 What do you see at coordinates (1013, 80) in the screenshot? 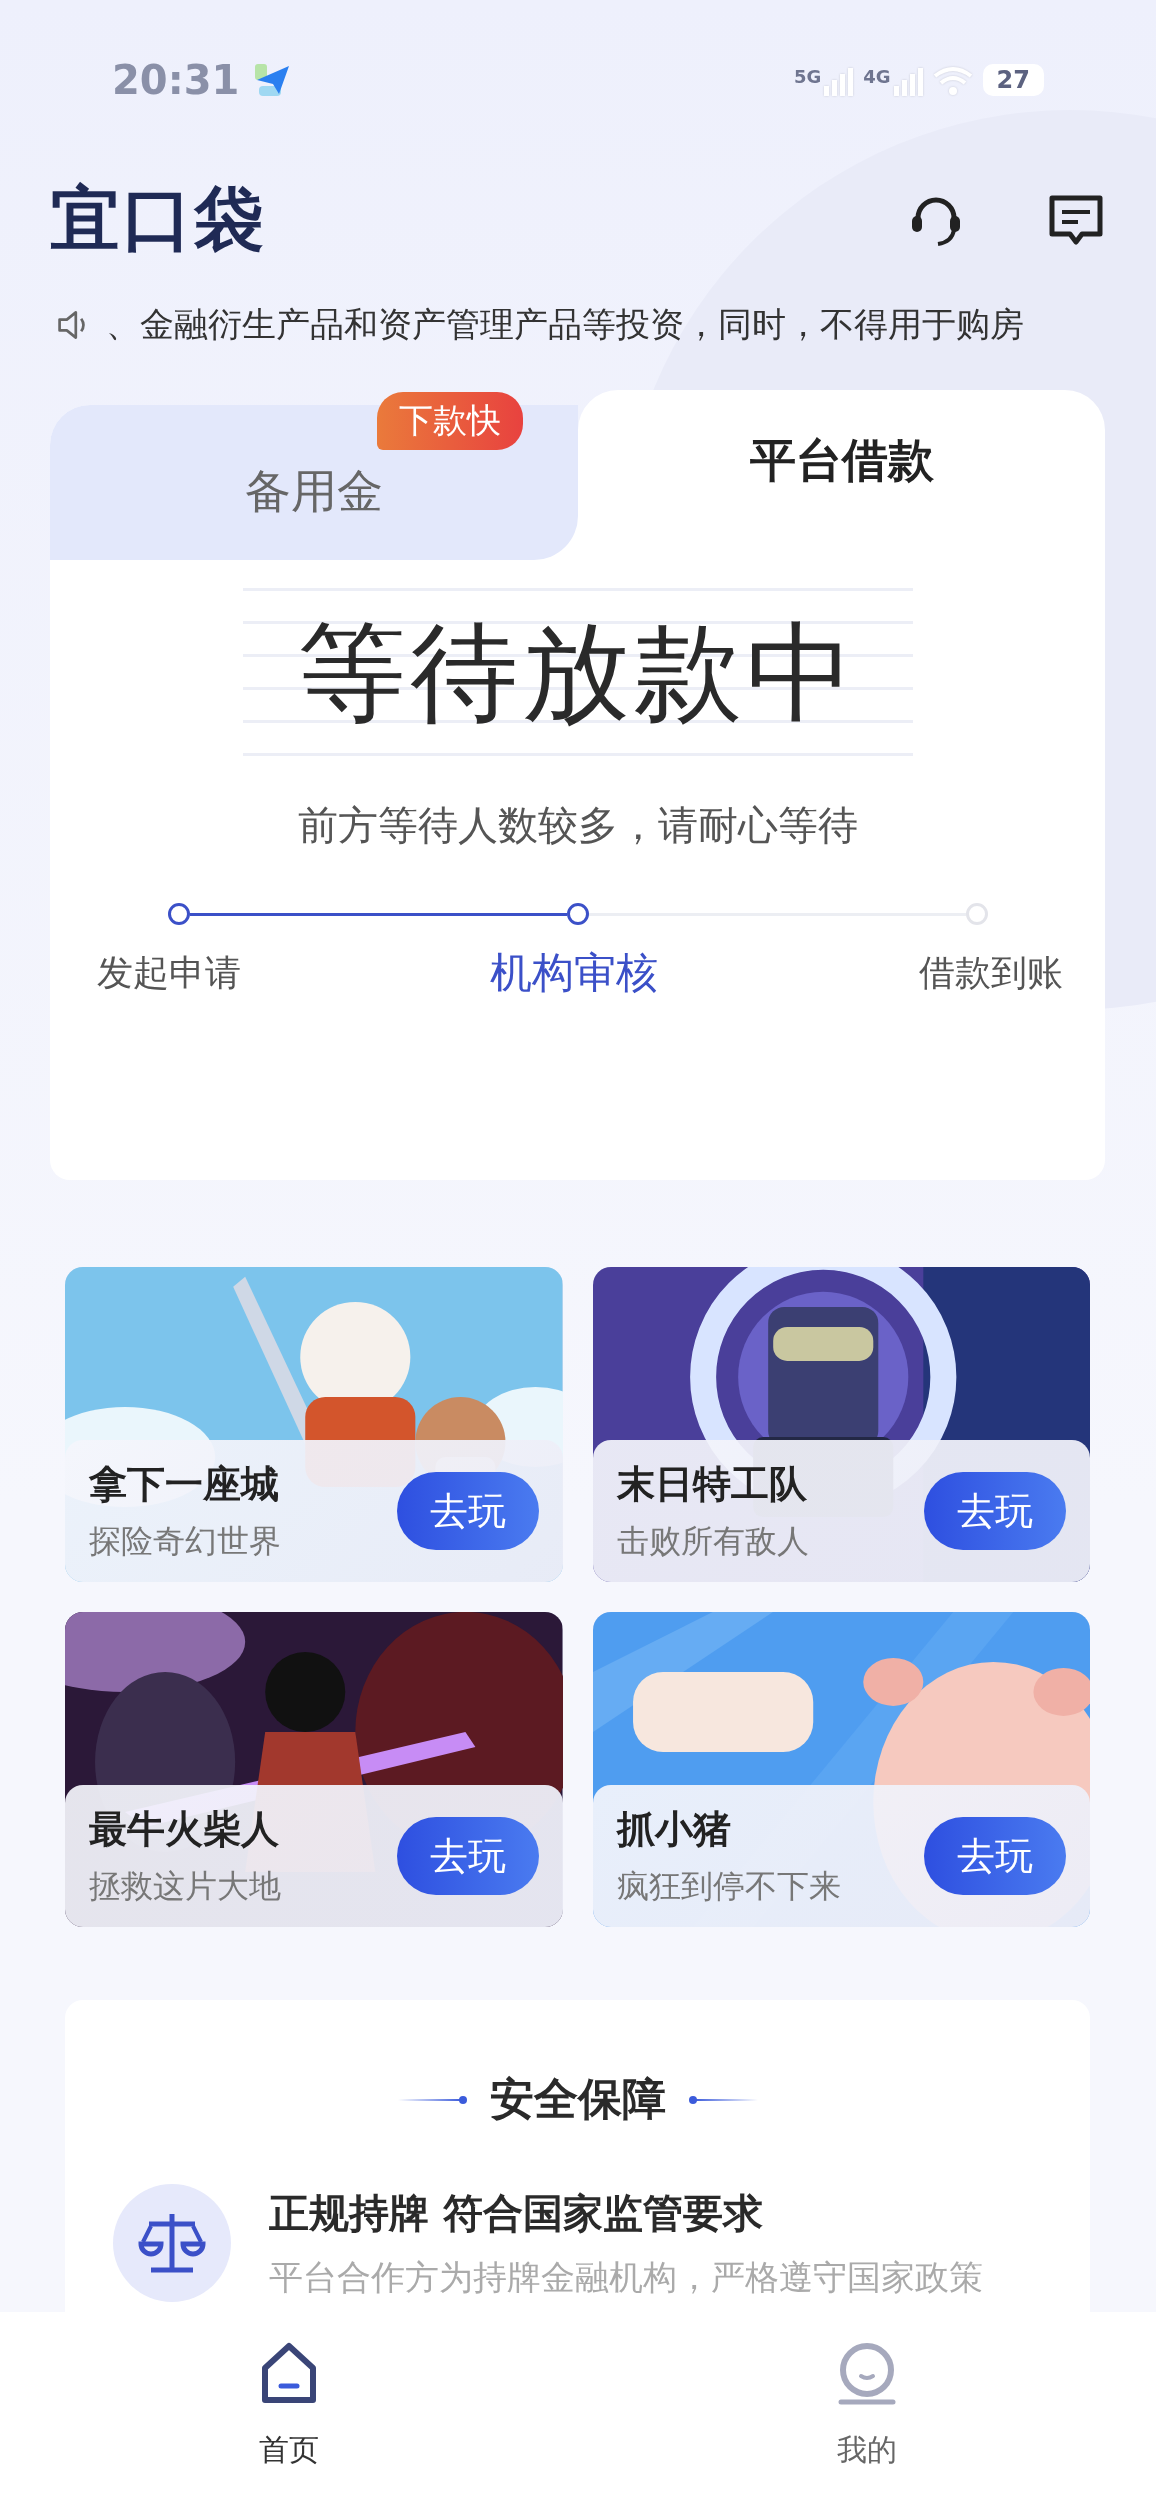
I see `battery-indicator: 27` at bounding box center [1013, 80].